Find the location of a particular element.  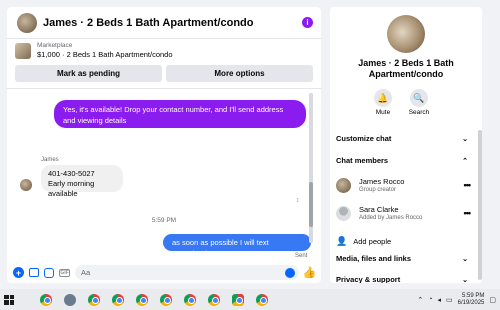

add-people-button: 👤 Add people is located at coordinates (363, 241).